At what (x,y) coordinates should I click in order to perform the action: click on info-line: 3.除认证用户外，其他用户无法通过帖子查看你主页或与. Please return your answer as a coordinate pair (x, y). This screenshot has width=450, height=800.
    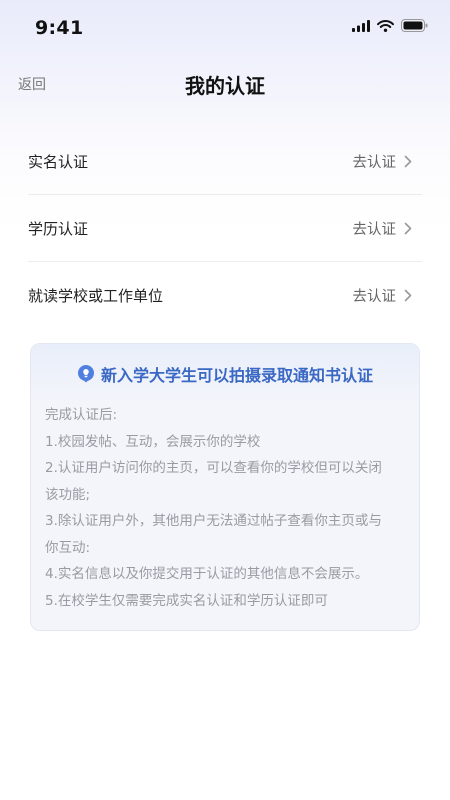
    Looking at the image, I should click on (213, 521).